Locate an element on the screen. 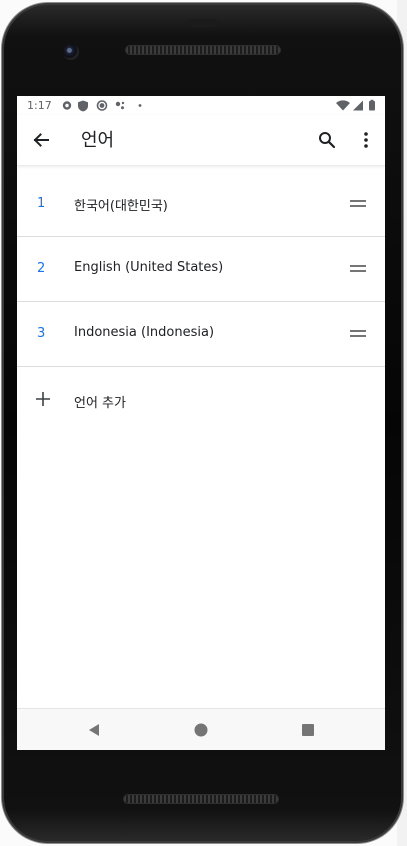  language-row: 3 Indonesia (Indonesia) is located at coordinates (201, 334).